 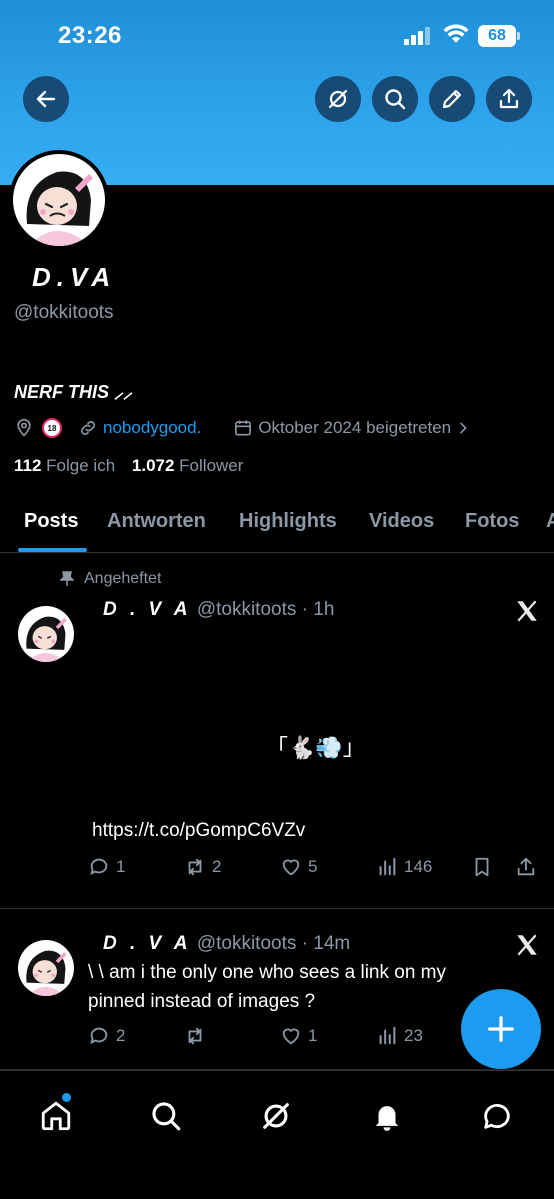 What do you see at coordinates (288, 521) in the screenshot?
I see `tab-highlights: Highlights` at bounding box center [288, 521].